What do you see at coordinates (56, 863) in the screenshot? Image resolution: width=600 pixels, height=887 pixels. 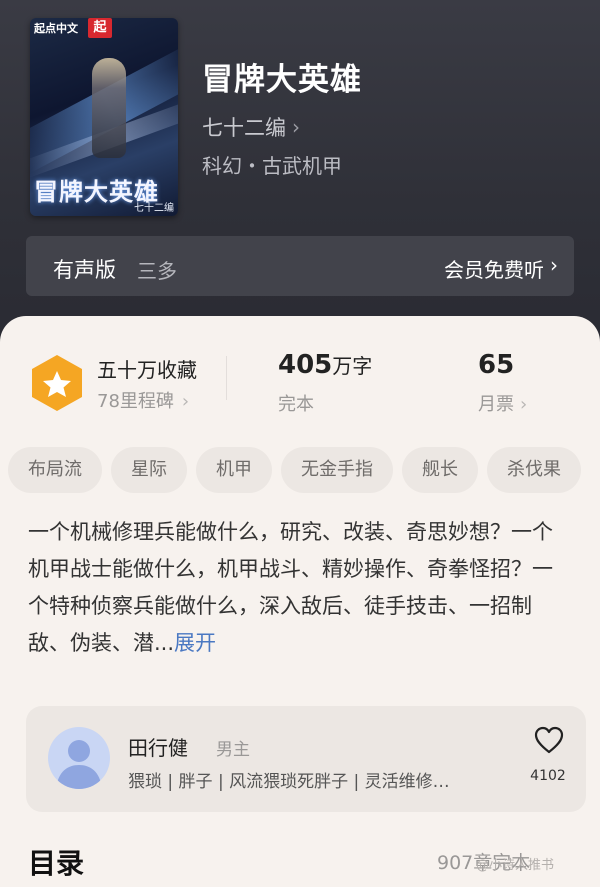 I see `toc-title: 目录` at bounding box center [56, 863].